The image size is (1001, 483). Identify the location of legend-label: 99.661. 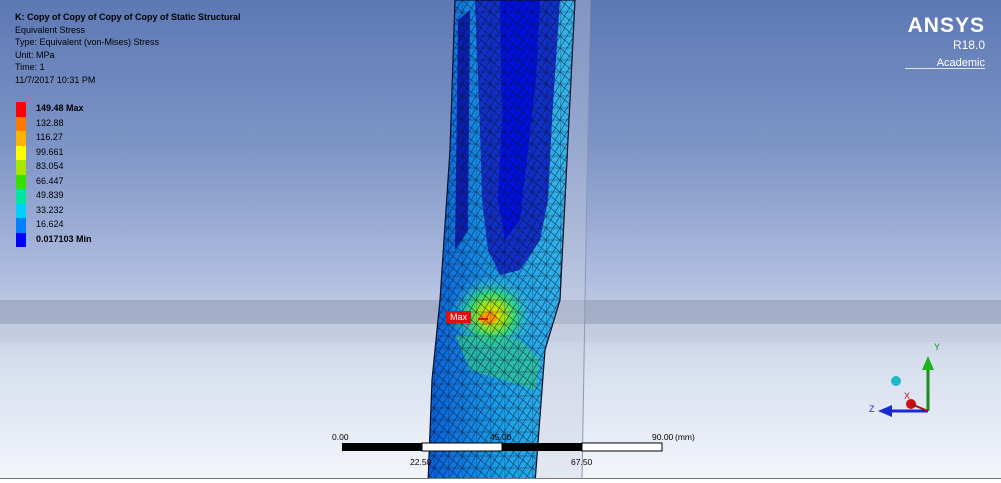
(50, 151).